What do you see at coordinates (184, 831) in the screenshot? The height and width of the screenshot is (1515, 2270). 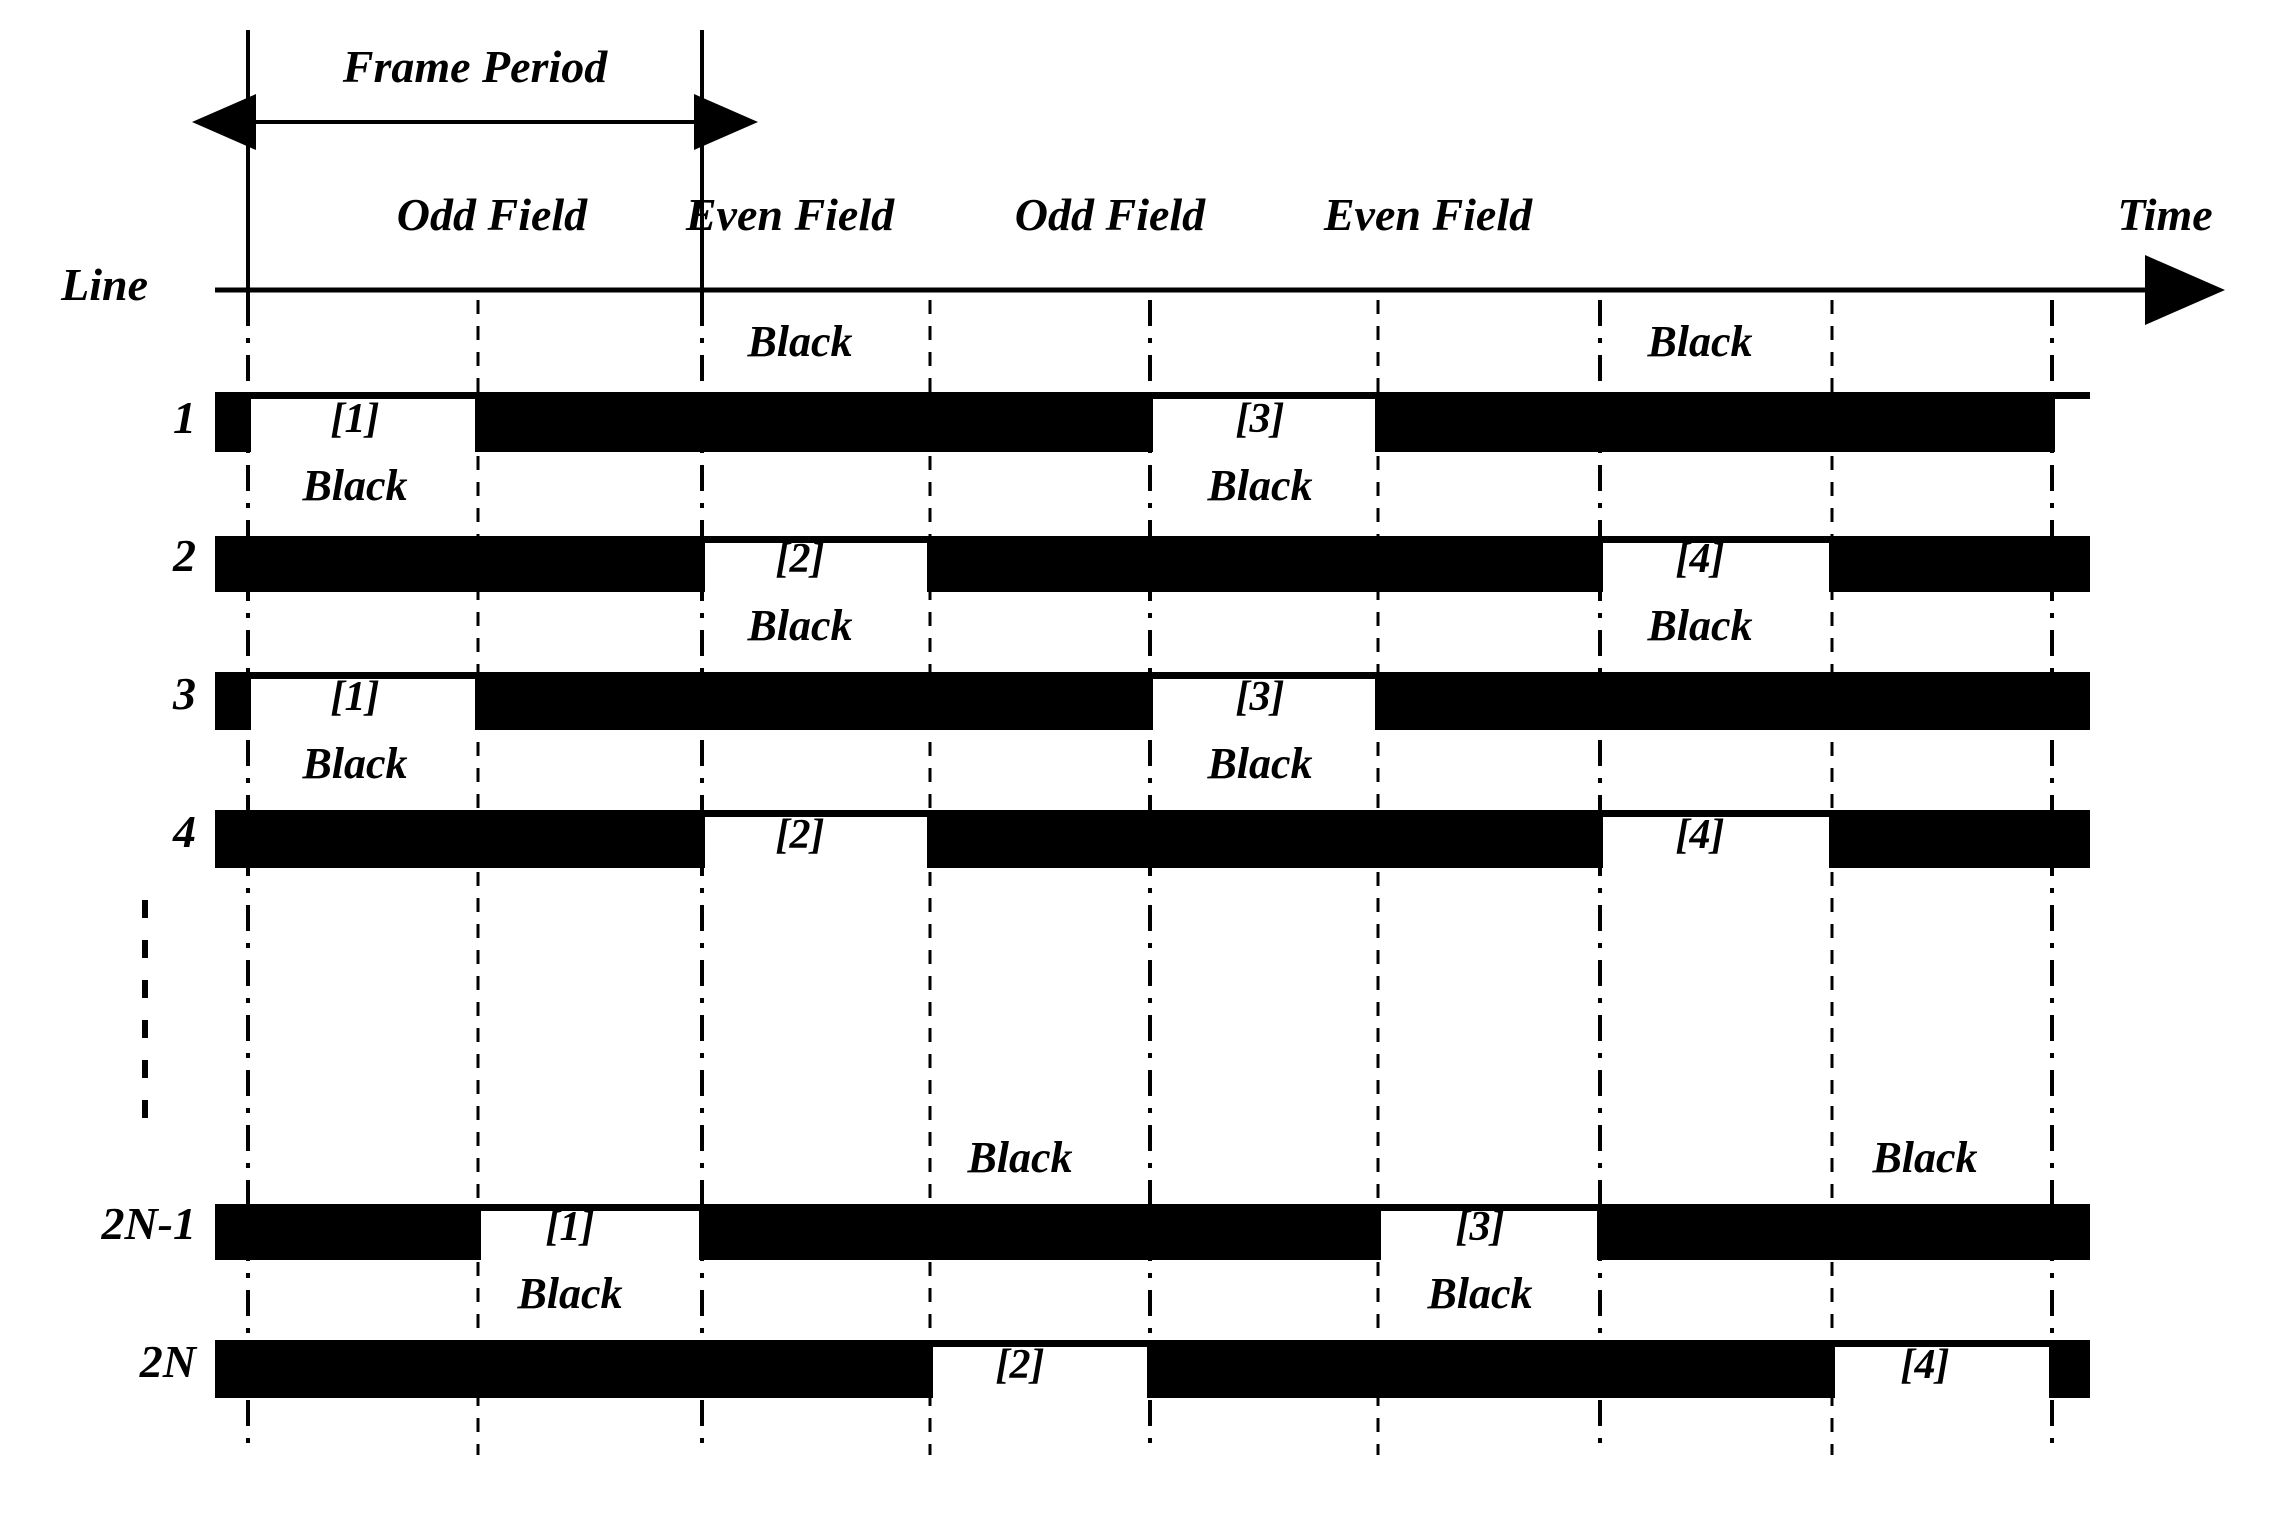 I see `row-label-4: 4` at bounding box center [184, 831].